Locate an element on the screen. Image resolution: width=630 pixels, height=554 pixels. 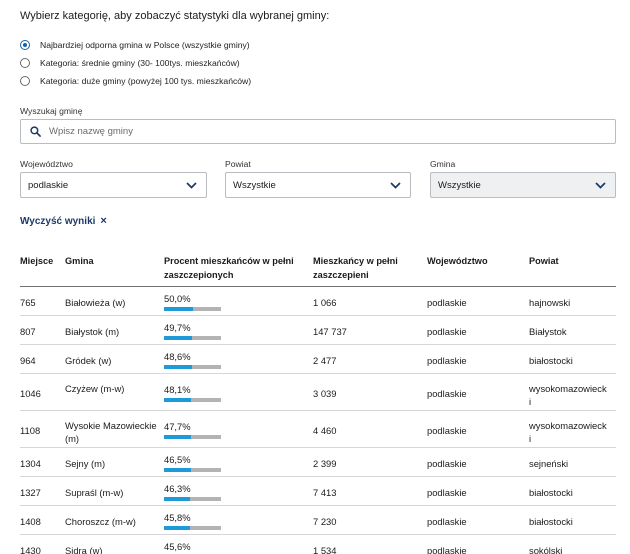
wojewodztwo-value: podlaskie is located at coordinates (48, 185).